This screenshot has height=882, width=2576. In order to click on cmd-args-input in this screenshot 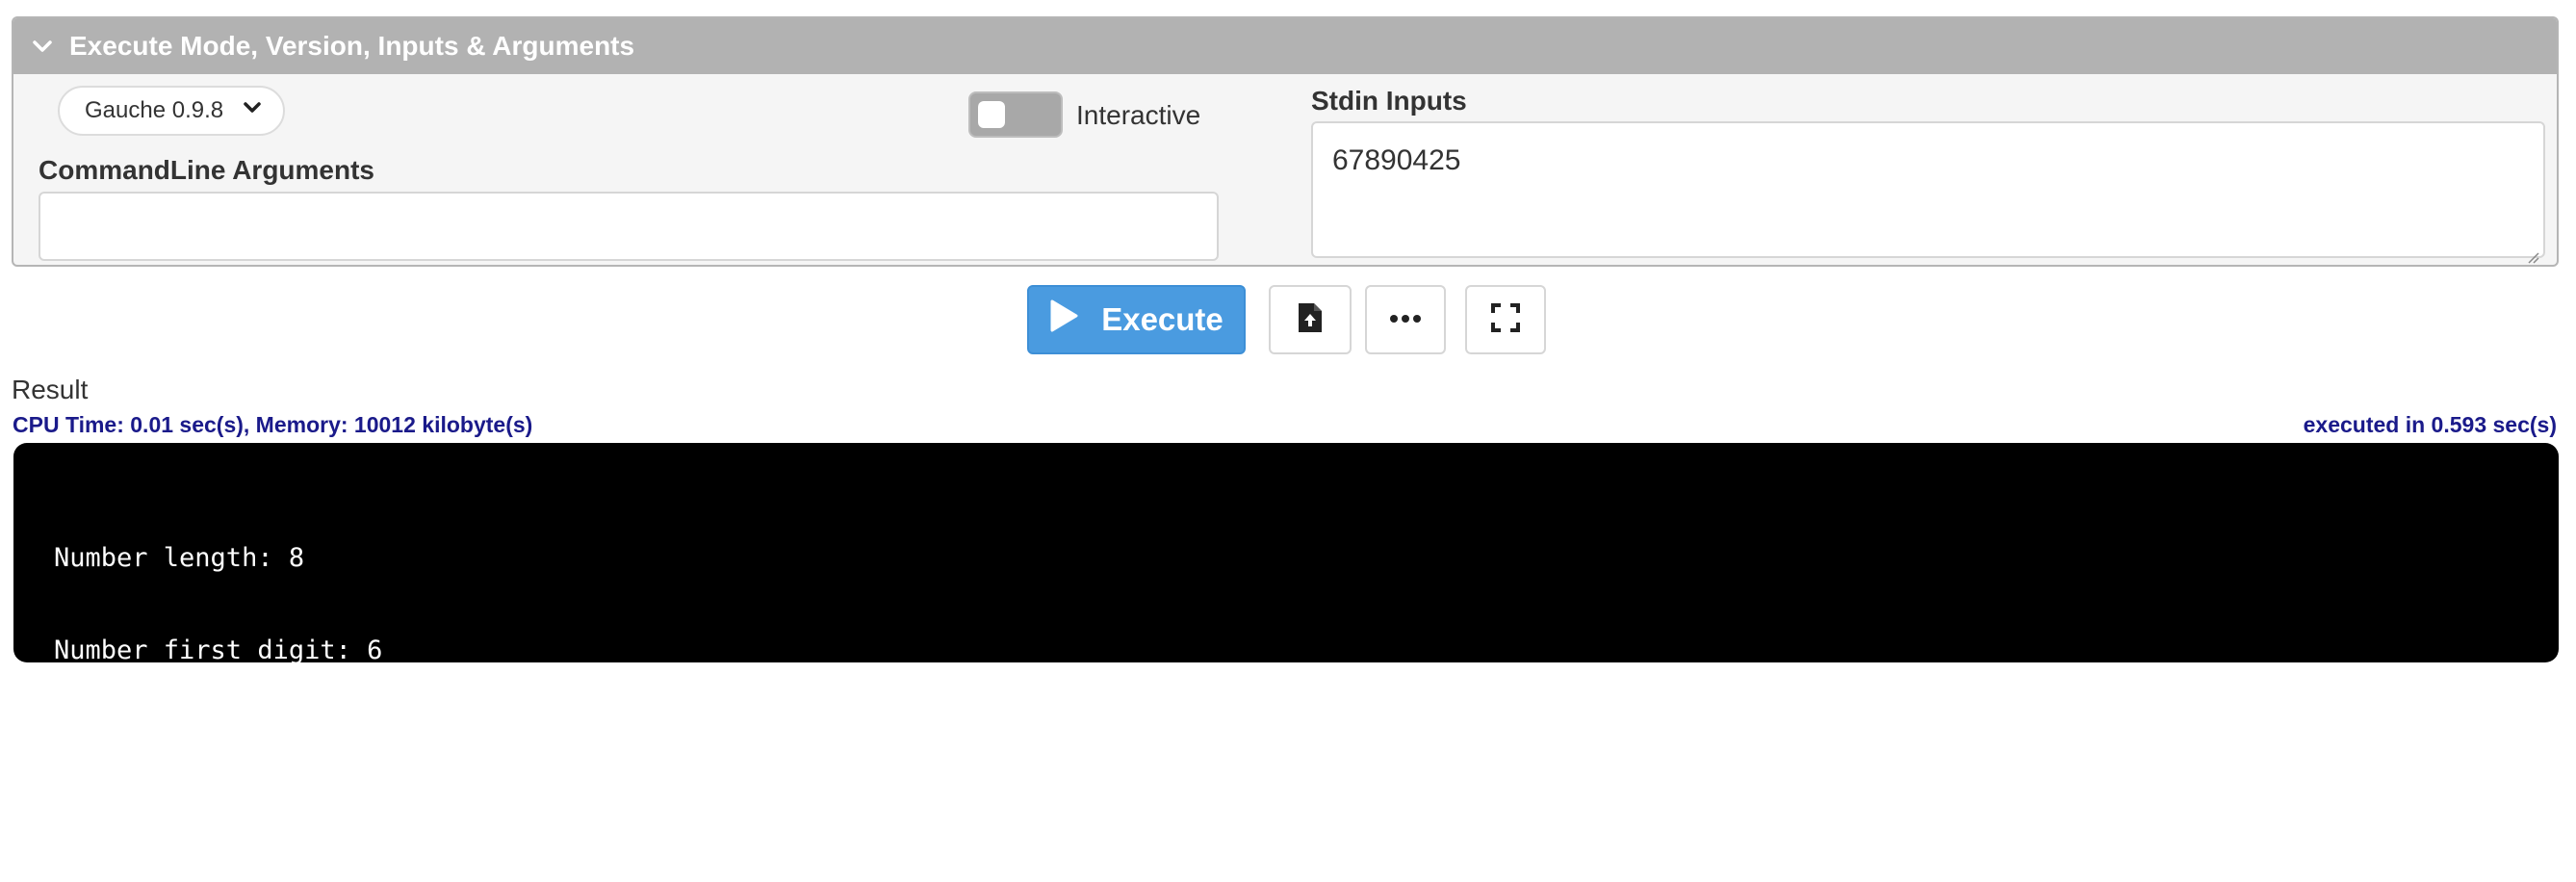, I will do `click(629, 226)`.